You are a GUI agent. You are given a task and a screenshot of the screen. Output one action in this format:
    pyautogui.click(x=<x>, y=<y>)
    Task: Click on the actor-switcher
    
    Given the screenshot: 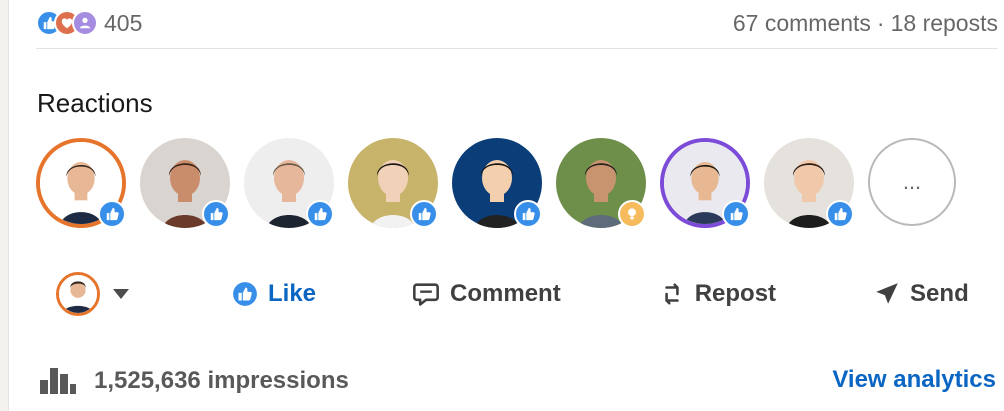 What is the action you would take?
    pyautogui.click(x=116, y=294)
    